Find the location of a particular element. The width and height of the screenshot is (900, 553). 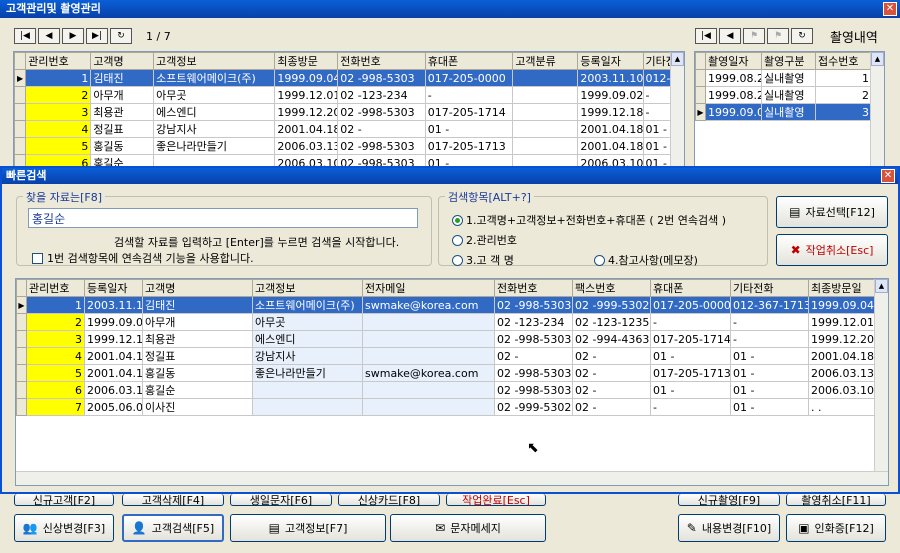

table-cell: 017-205-0000 is located at coordinates (469, 78).